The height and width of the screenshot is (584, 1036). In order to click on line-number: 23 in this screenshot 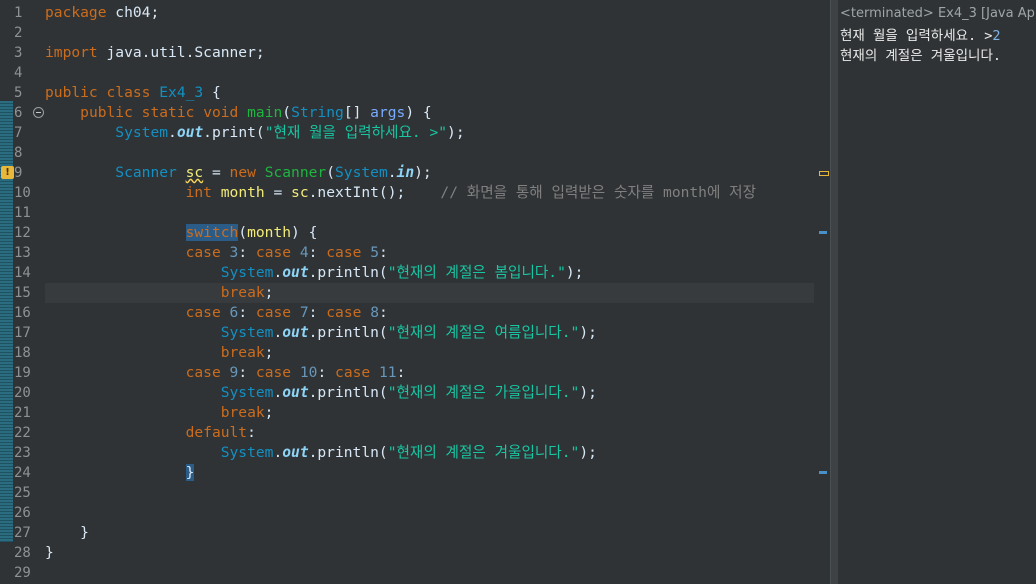, I will do `click(22, 453)`.